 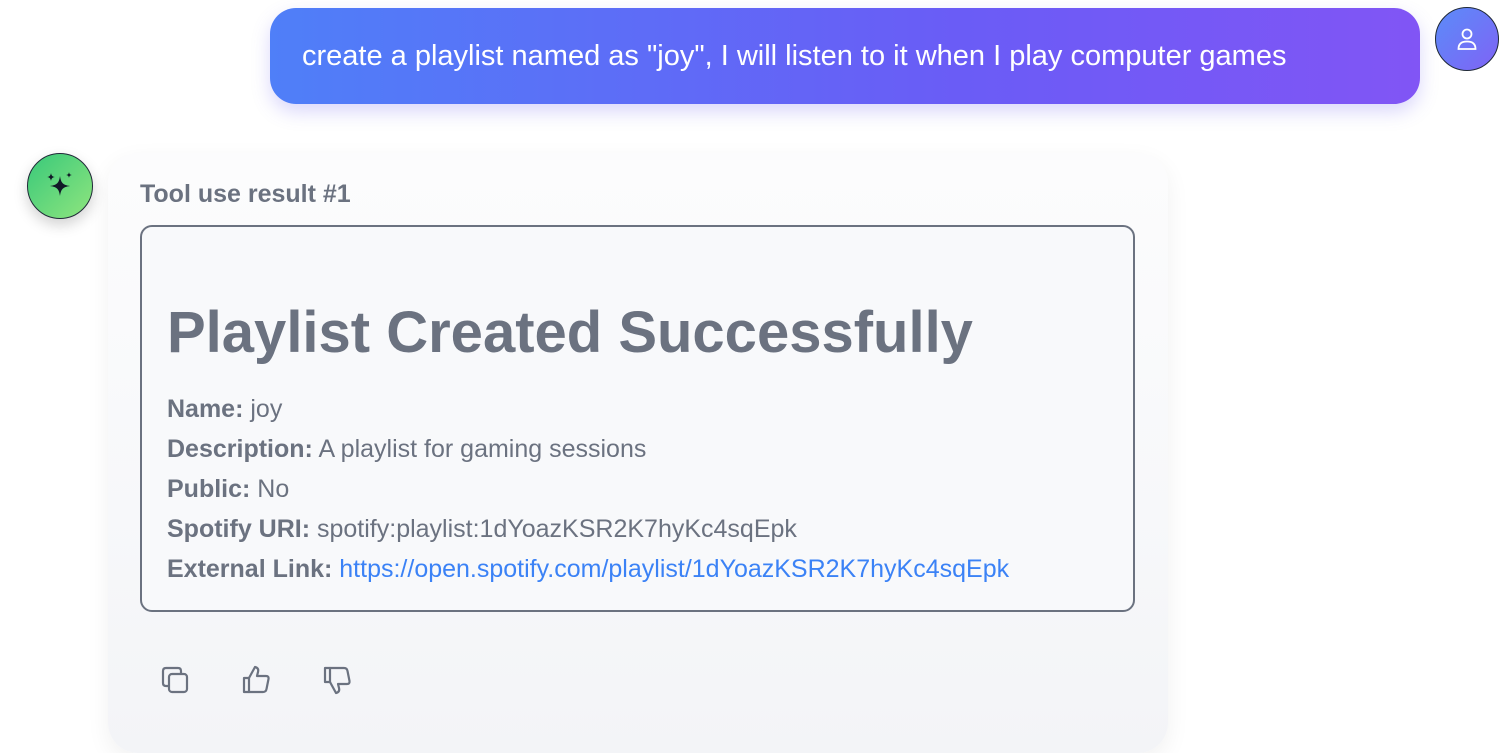 I want to click on detail-label: Name:, so click(x=205, y=409).